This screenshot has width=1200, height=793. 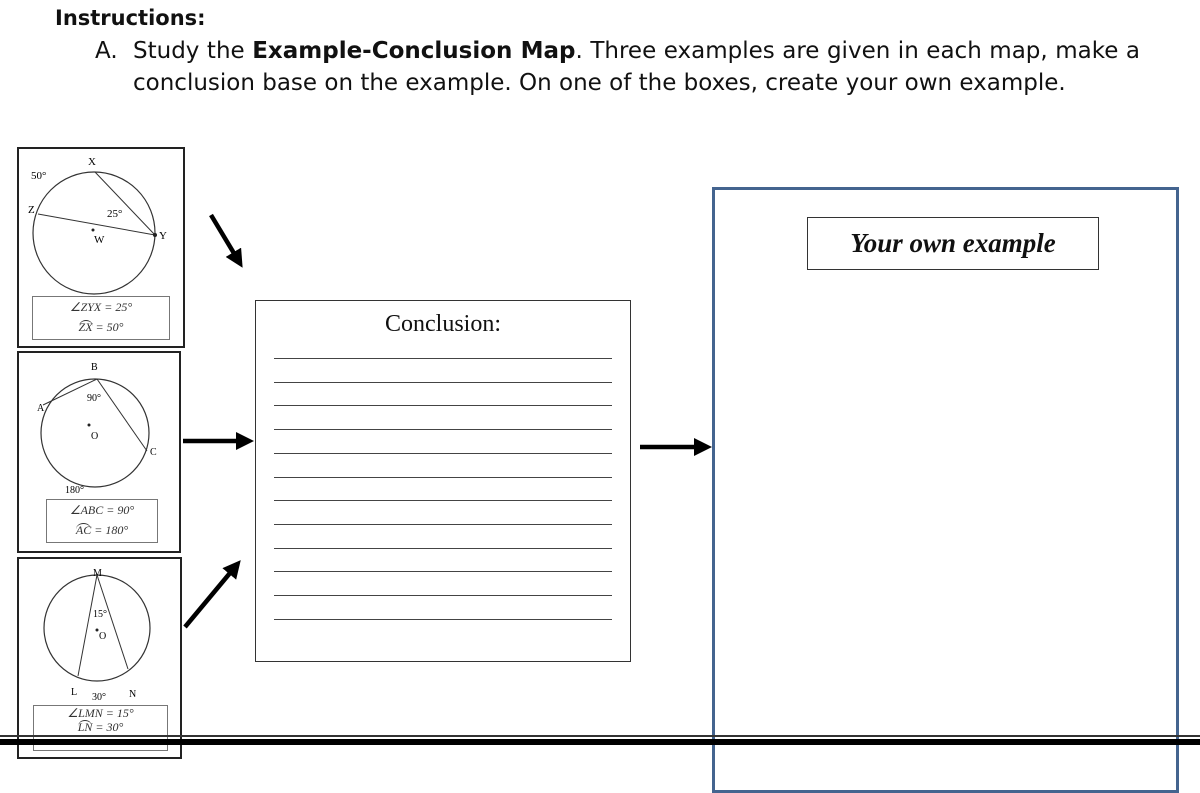 What do you see at coordinates (212, 594) in the screenshot?
I see `arrow-up-right-icon` at bounding box center [212, 594].